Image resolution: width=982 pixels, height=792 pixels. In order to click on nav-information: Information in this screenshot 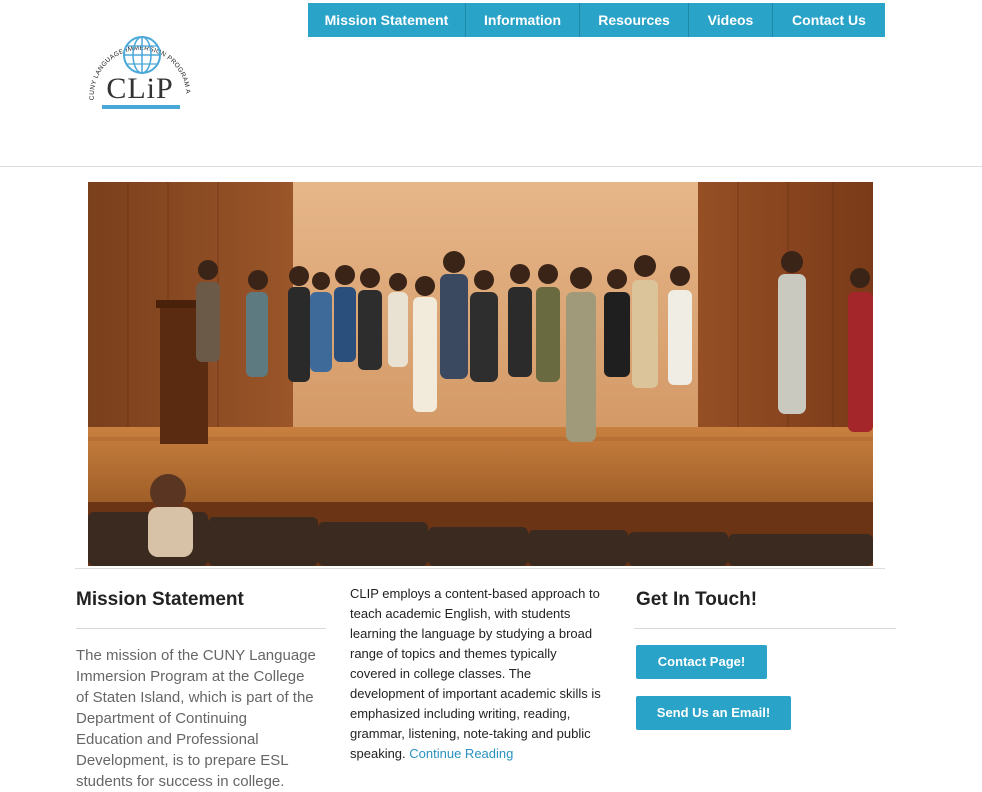, I will do `click(523, 20)`.